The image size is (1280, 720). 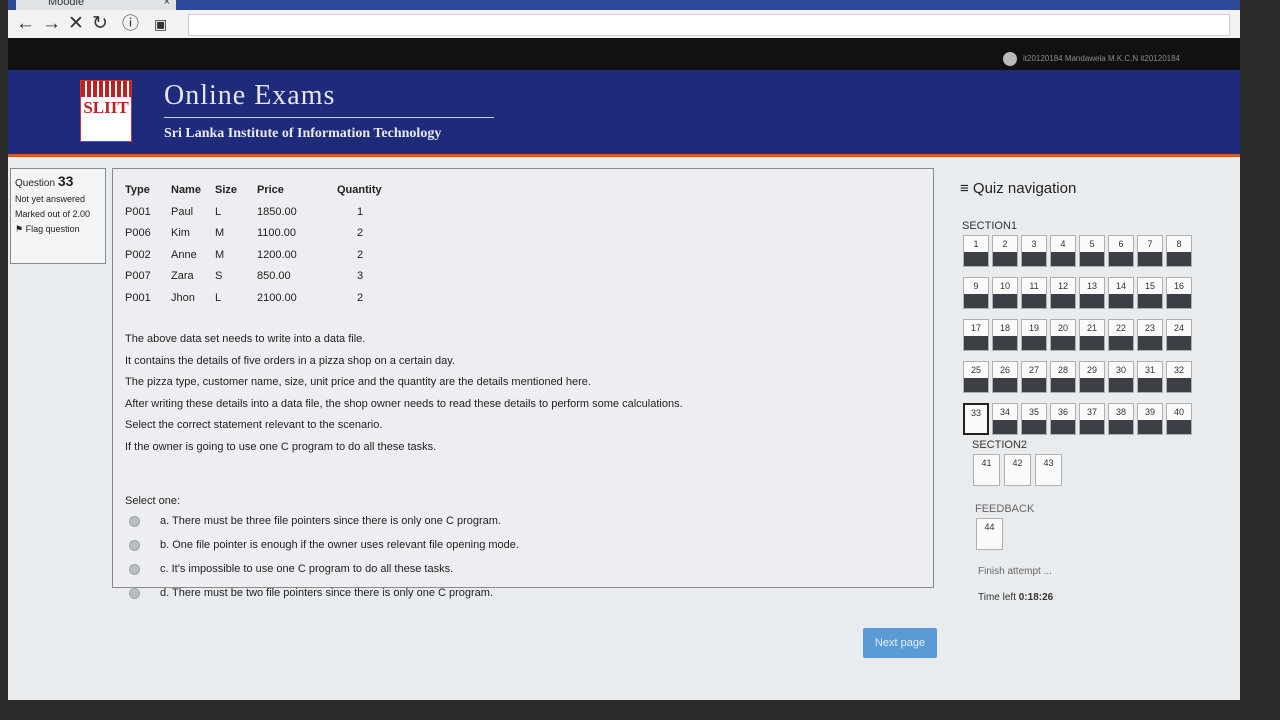 I want to click on quiz-nav-button: 22, so click(x=1121, y=335).